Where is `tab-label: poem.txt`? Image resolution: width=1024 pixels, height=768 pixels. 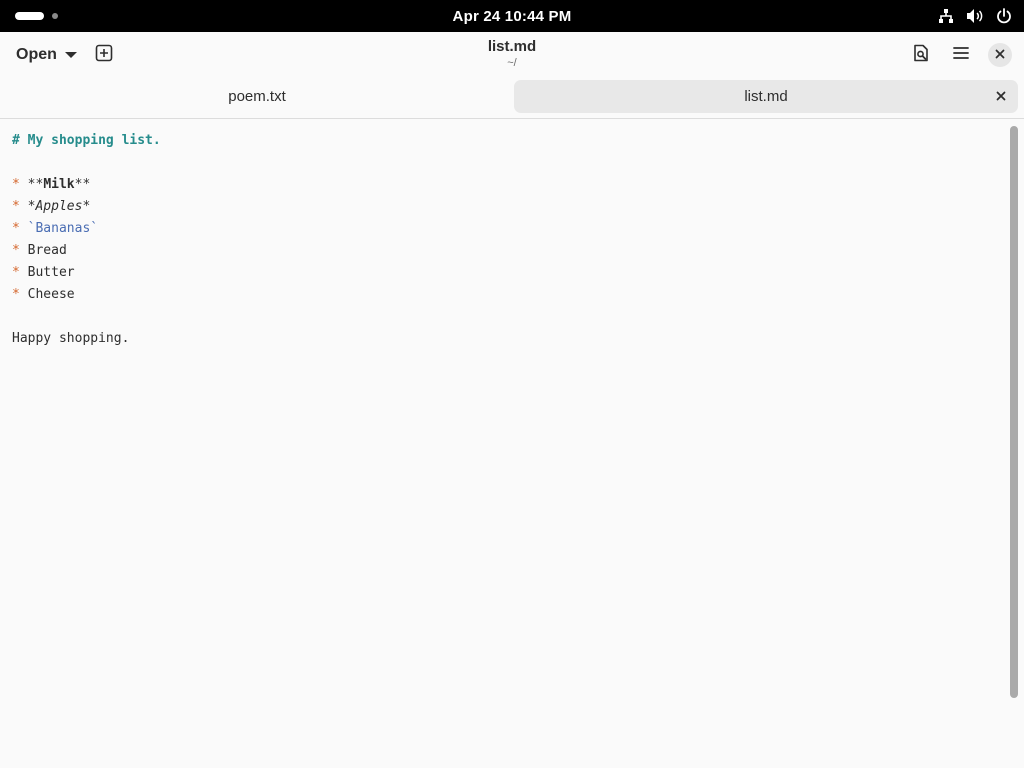
tab-label: poem.txt is located at coordinates (257, 96).